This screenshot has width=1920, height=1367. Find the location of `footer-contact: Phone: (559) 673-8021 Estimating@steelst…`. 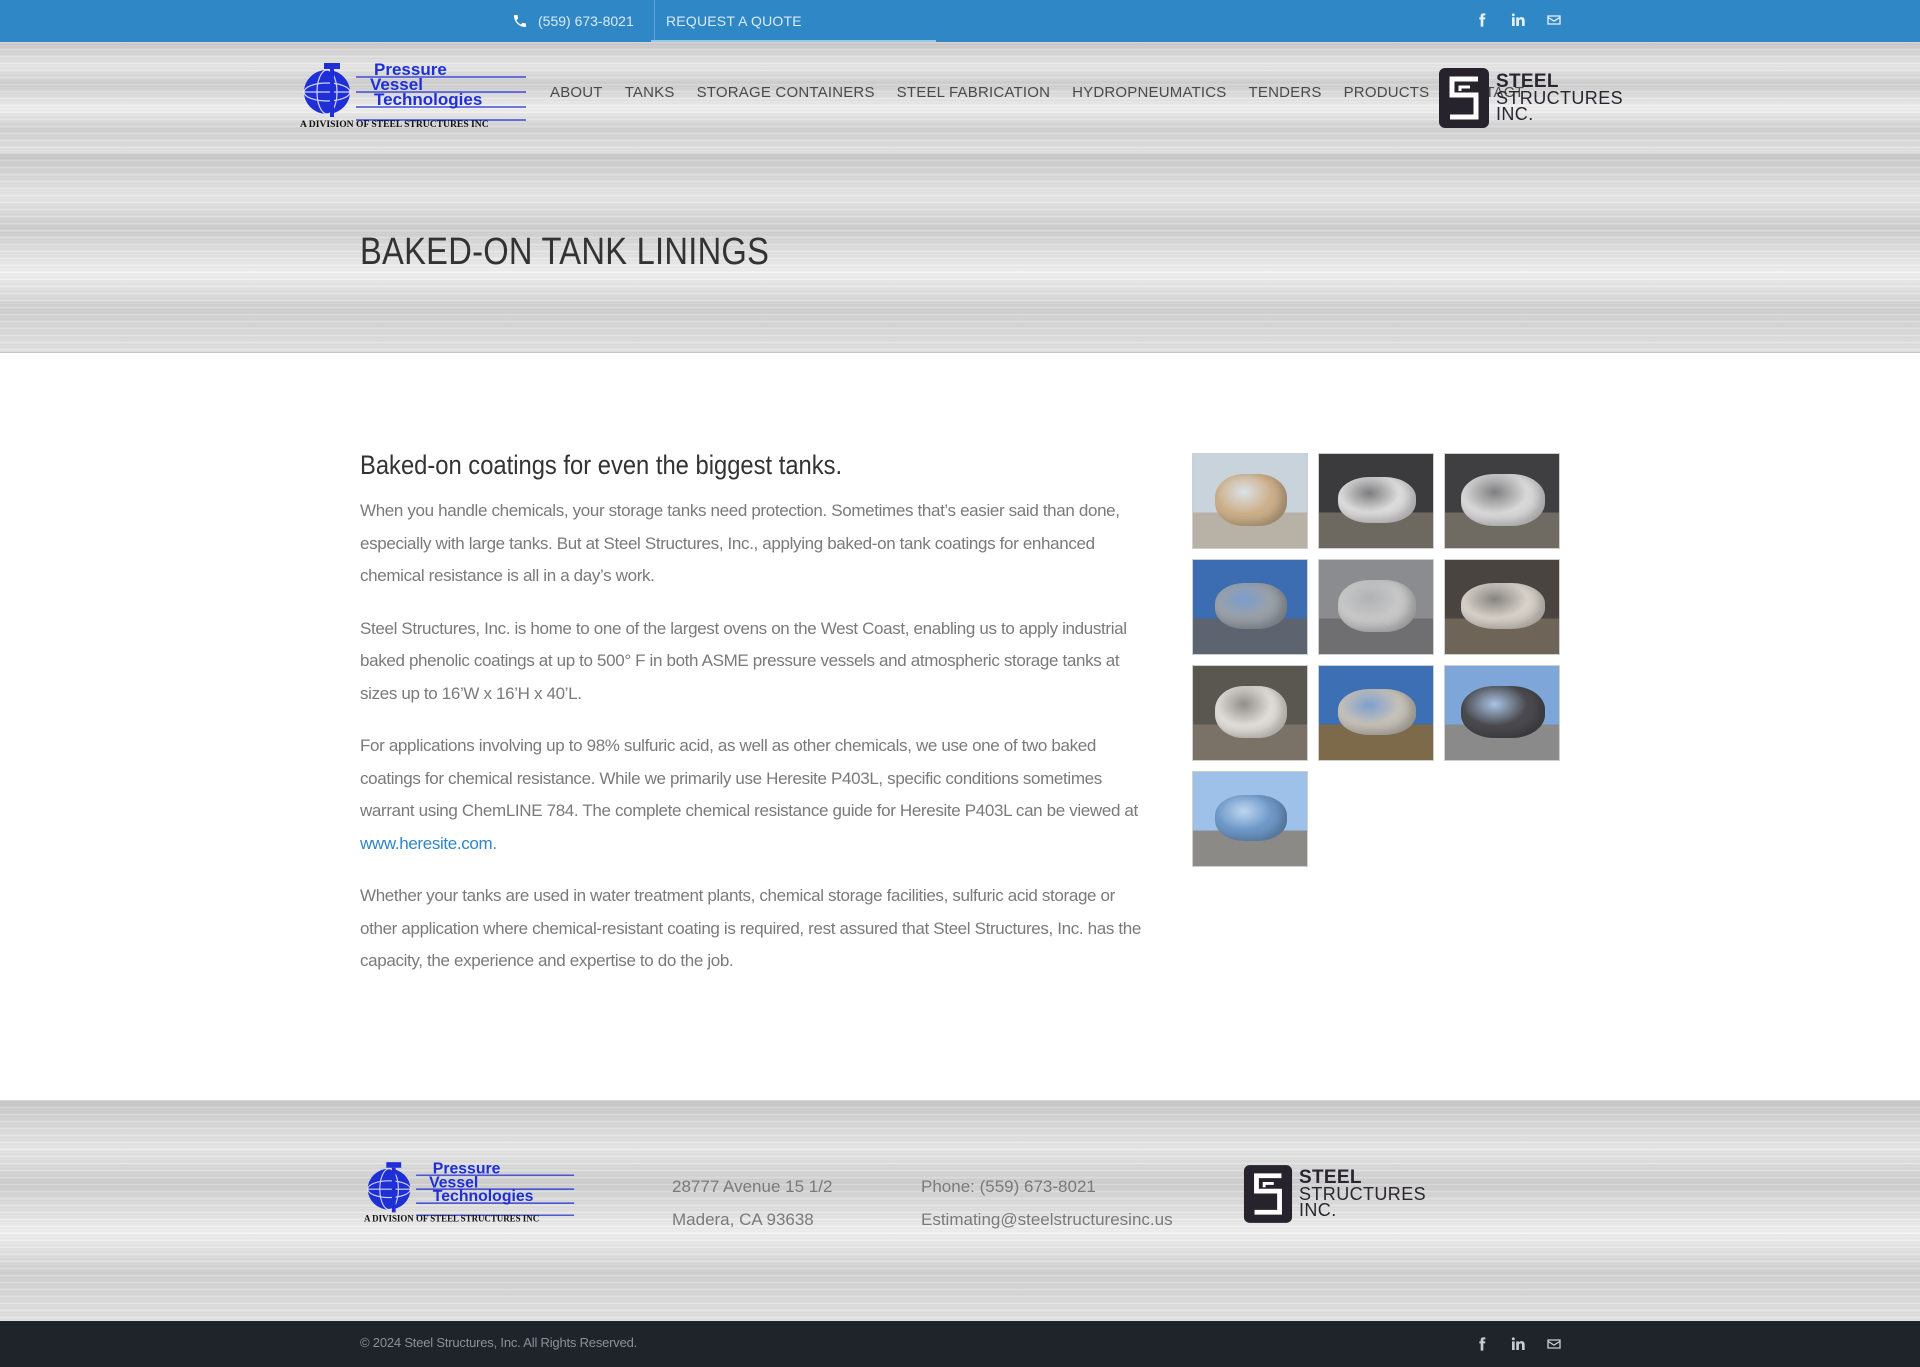

footer-contact: Phone: (559) 673-8021 Estimating@steelst… is located at coordinates (1047, 1203).